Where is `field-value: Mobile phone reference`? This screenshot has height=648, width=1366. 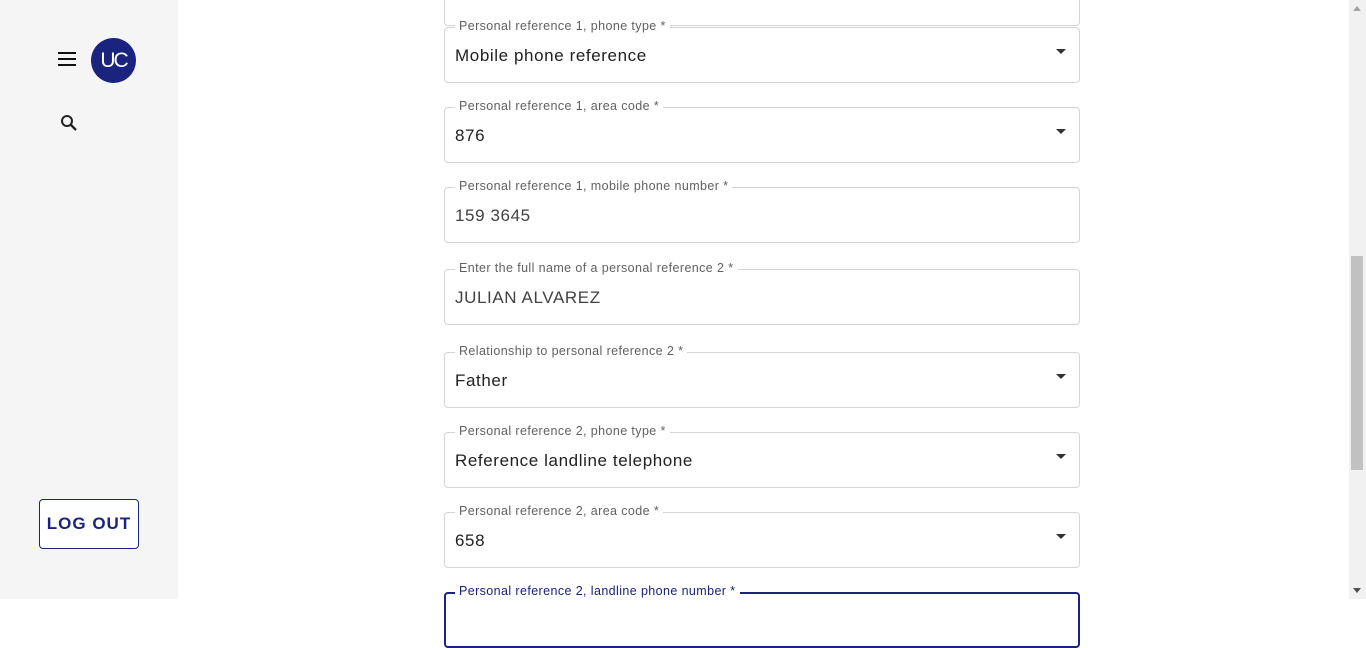
field-value: Mobile phone reference is located at coordinates (551, 55).